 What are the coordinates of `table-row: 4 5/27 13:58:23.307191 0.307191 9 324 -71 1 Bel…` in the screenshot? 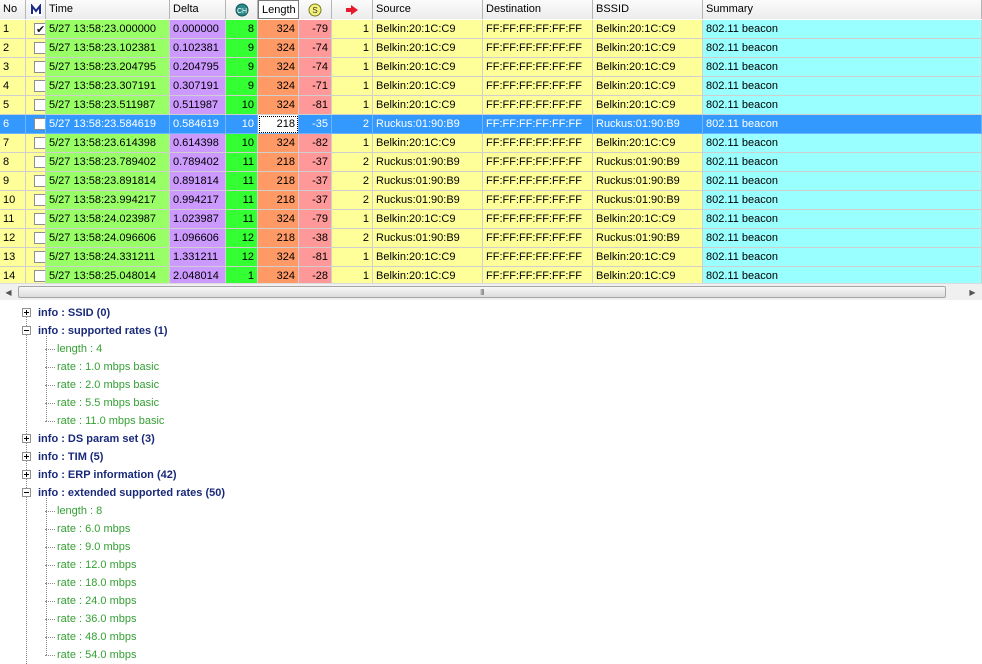 It's located at (491, 86).